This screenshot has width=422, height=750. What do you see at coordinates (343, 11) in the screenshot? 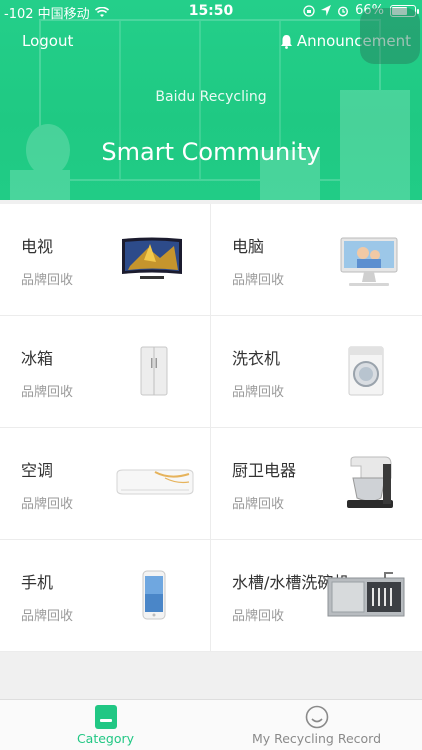
I see `alarm-icon` at bounding box center [343, 11].